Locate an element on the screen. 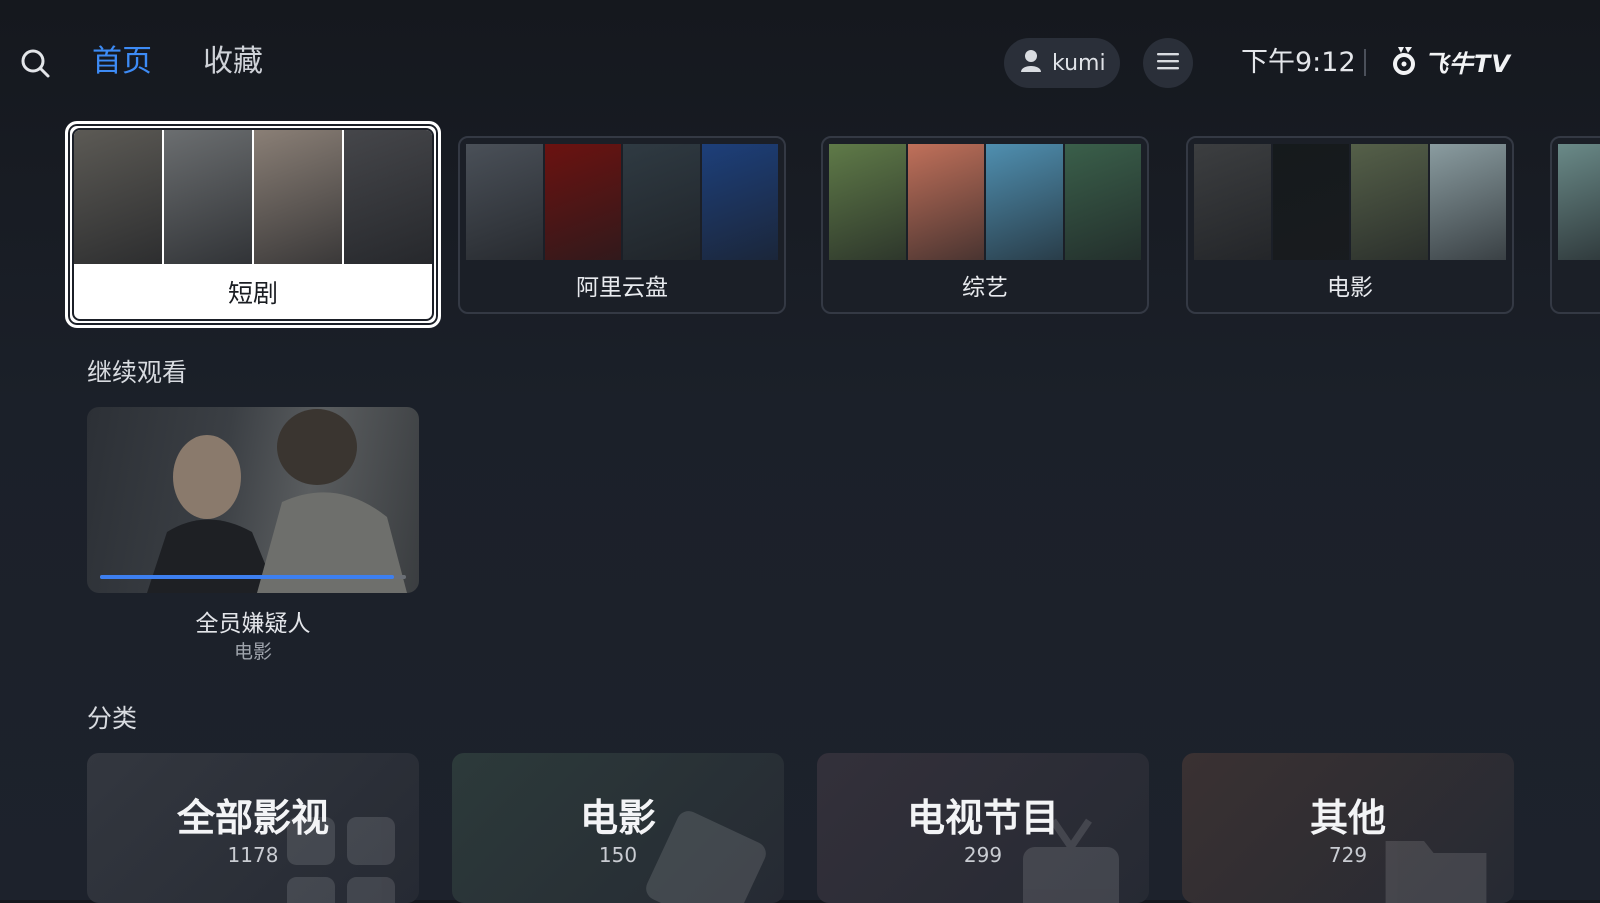  category-tile-movies: 电影 150 is located at coordinates (618, 828).